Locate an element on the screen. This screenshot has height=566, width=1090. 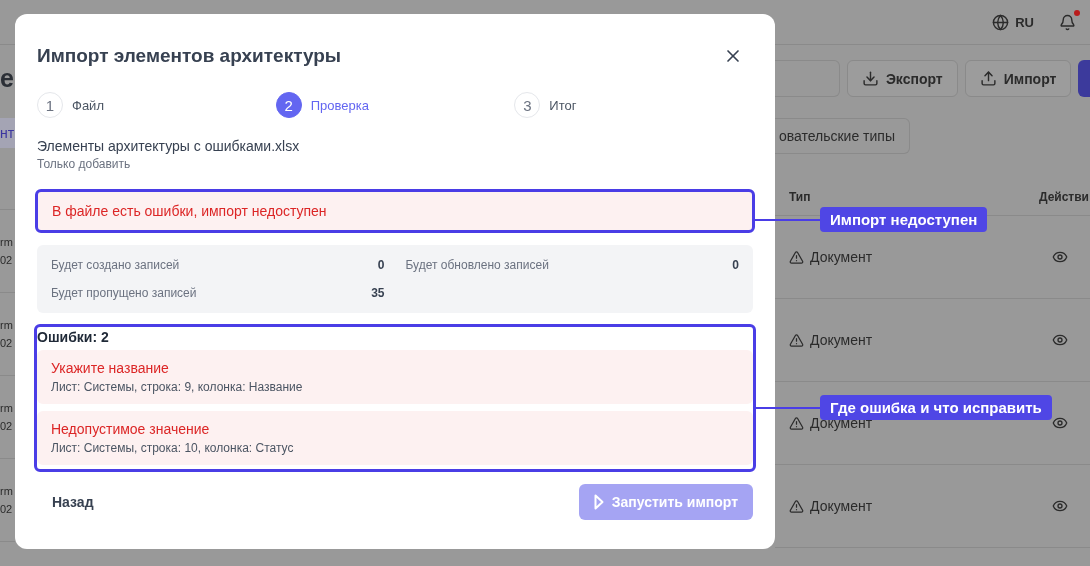
upload-icon is located at coordinates (988, 78).